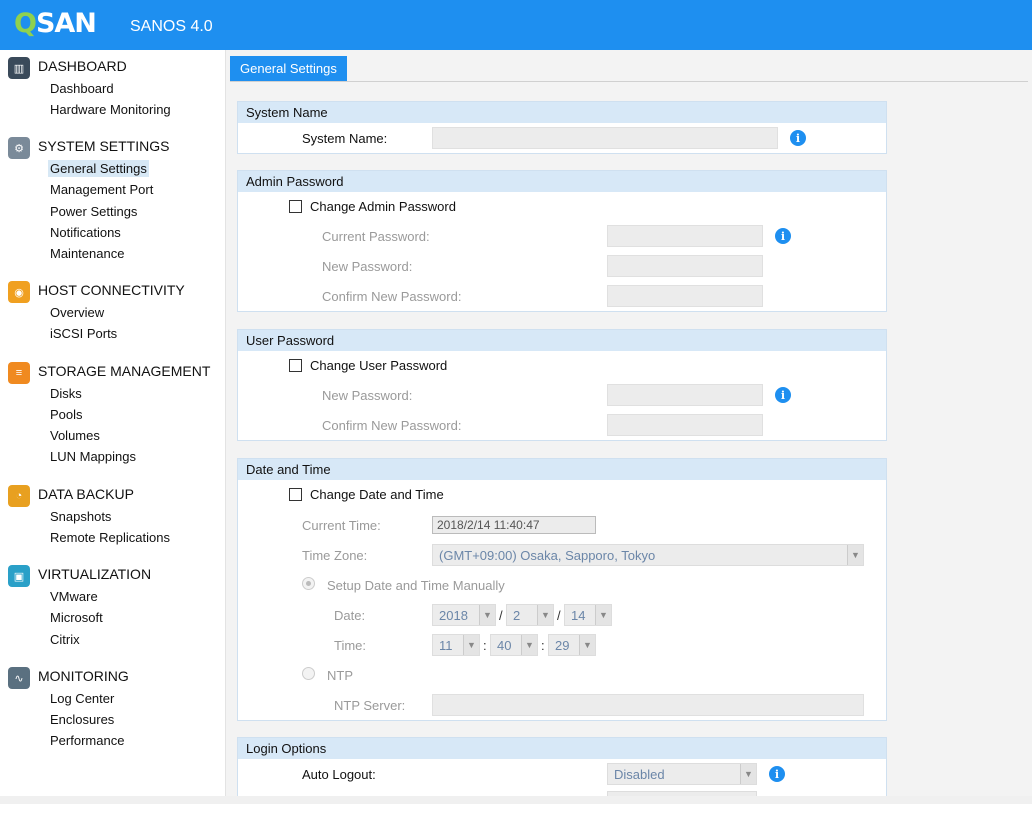 The height and width of the screenshot is (828, 1032). Describe the element at coordinates (516, 800) in the screenshot. I see `bottom-scroll-area` at that location.